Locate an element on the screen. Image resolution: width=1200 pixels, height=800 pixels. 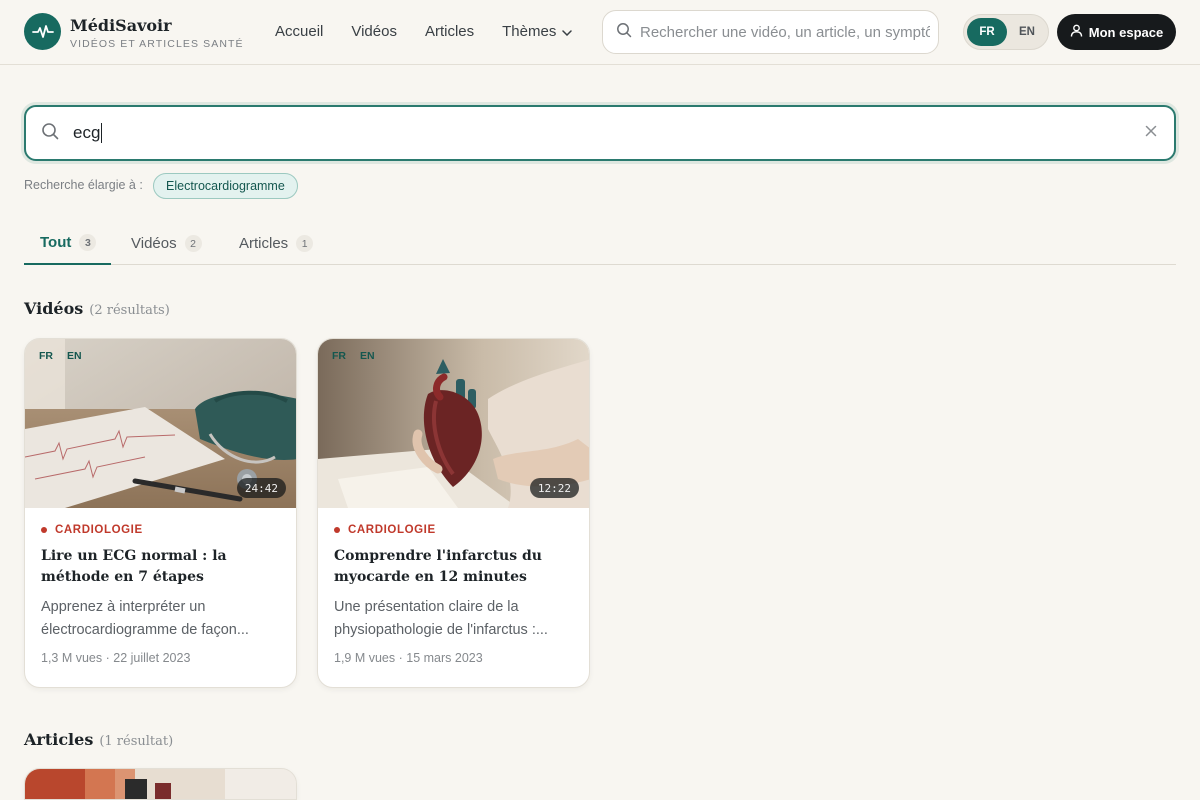
articles-section-title: Articles (1 résultat) is located at coordinates (98, 739).